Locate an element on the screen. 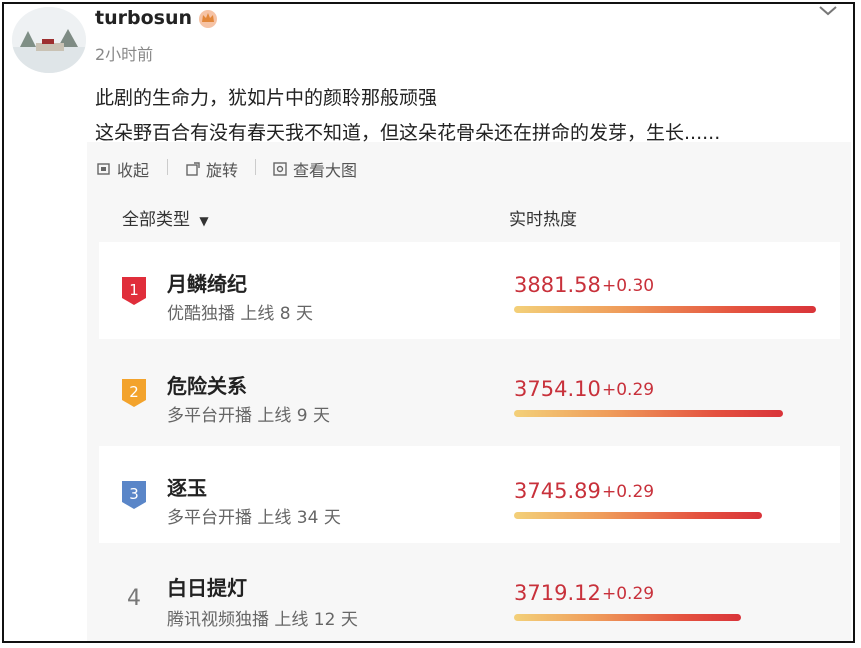 The height and width of the screenshot is (648, 861). collapse-button: 收起 is located at coordinates (122, 169).